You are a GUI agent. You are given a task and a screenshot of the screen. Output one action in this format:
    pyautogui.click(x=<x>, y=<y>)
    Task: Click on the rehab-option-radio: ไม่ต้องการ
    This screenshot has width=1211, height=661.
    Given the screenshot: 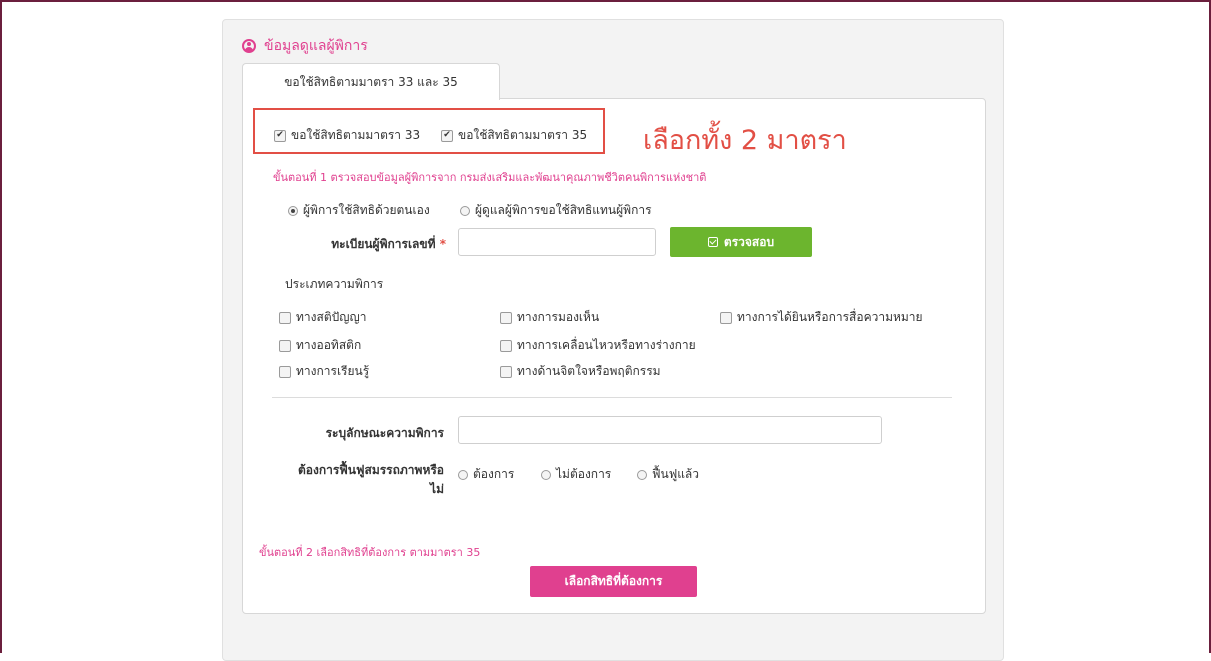 What is the action you would take?
    pyautogui.click(x=576, y=474)
    